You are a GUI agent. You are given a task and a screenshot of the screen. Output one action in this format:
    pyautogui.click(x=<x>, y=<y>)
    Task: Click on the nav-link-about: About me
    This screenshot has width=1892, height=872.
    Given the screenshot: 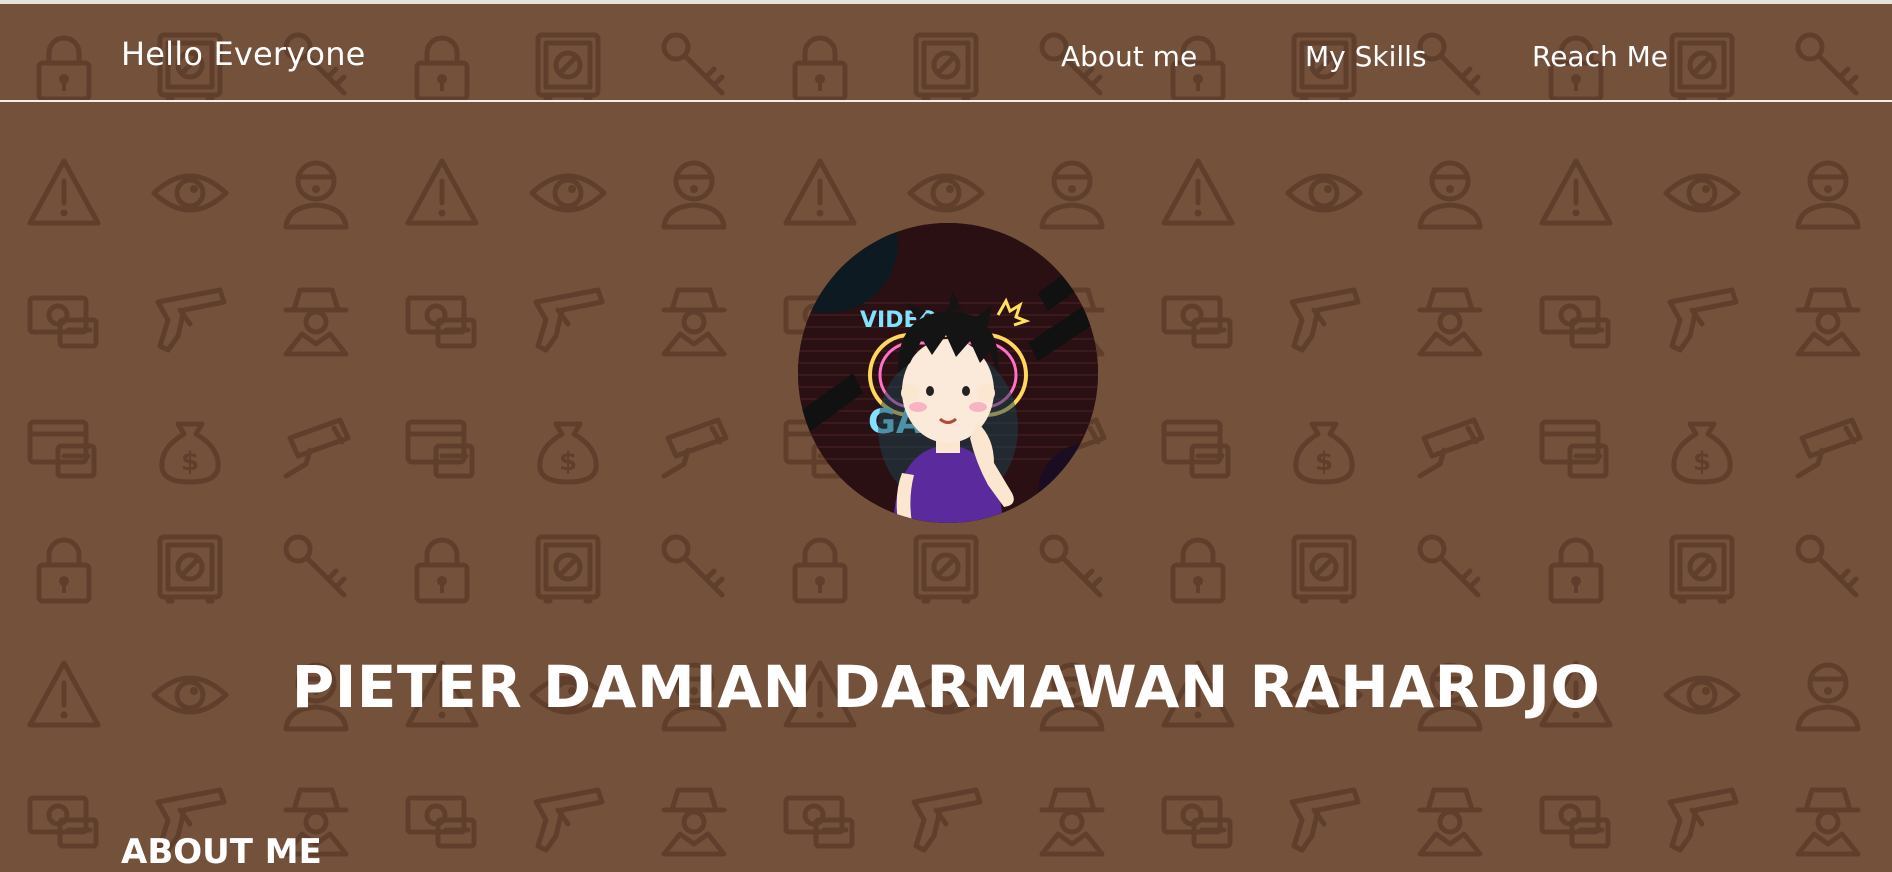 What is the action you would take?
    pyautogui.click(x=1129, y=56)
    